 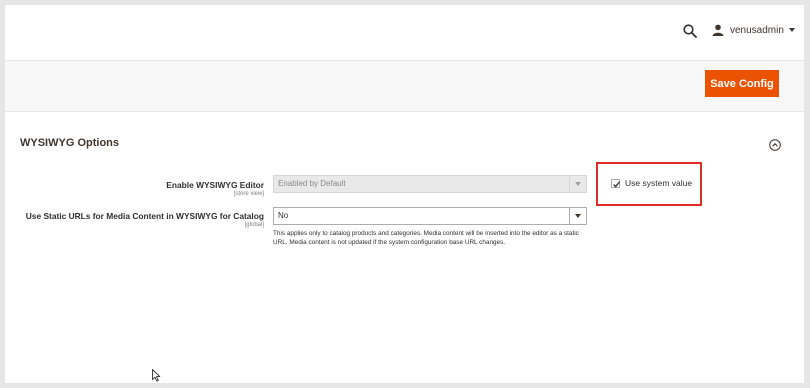 I want to click on static-urls-select: No, so click(x=430, y=216).